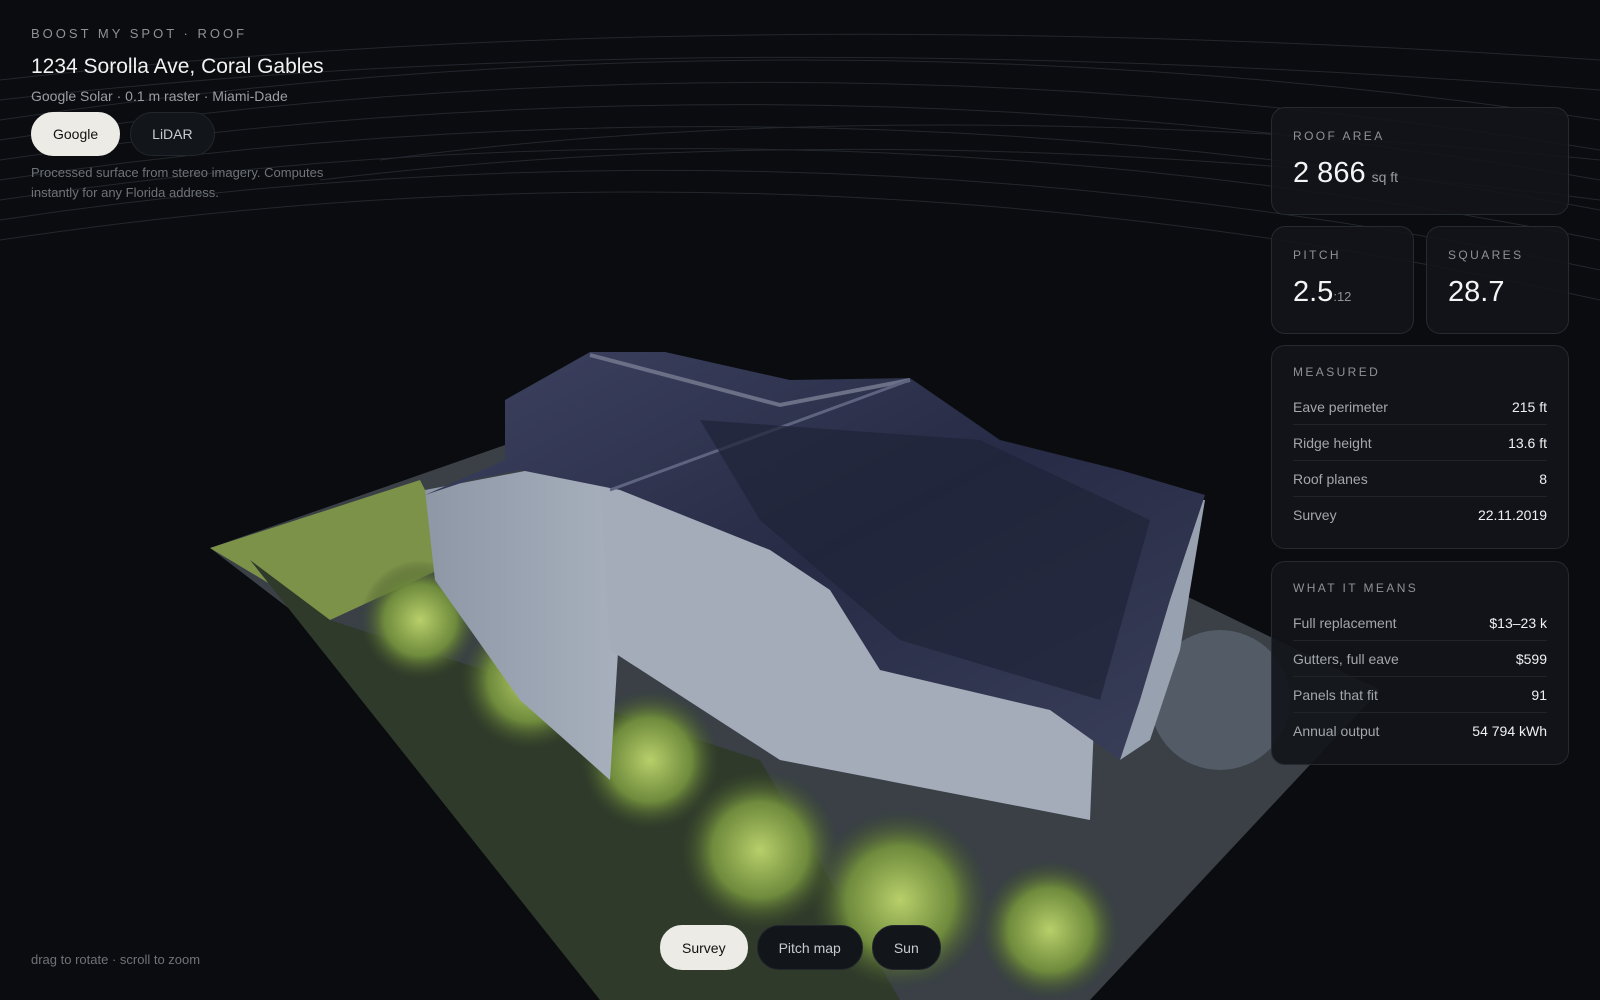 This screenshot has height=1000, width=1600. What do you see at coordinates (76, 134) in the screenshot?
I see `source-google-button: Google` at bounding box center [76, 134].